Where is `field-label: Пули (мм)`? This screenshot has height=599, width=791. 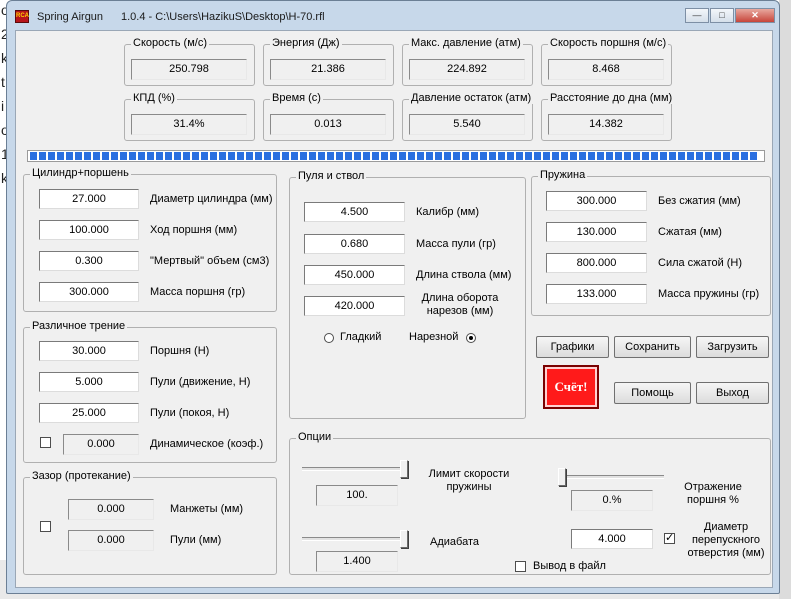
field-label: Пули (мм) is located at coordinates (196, 540).